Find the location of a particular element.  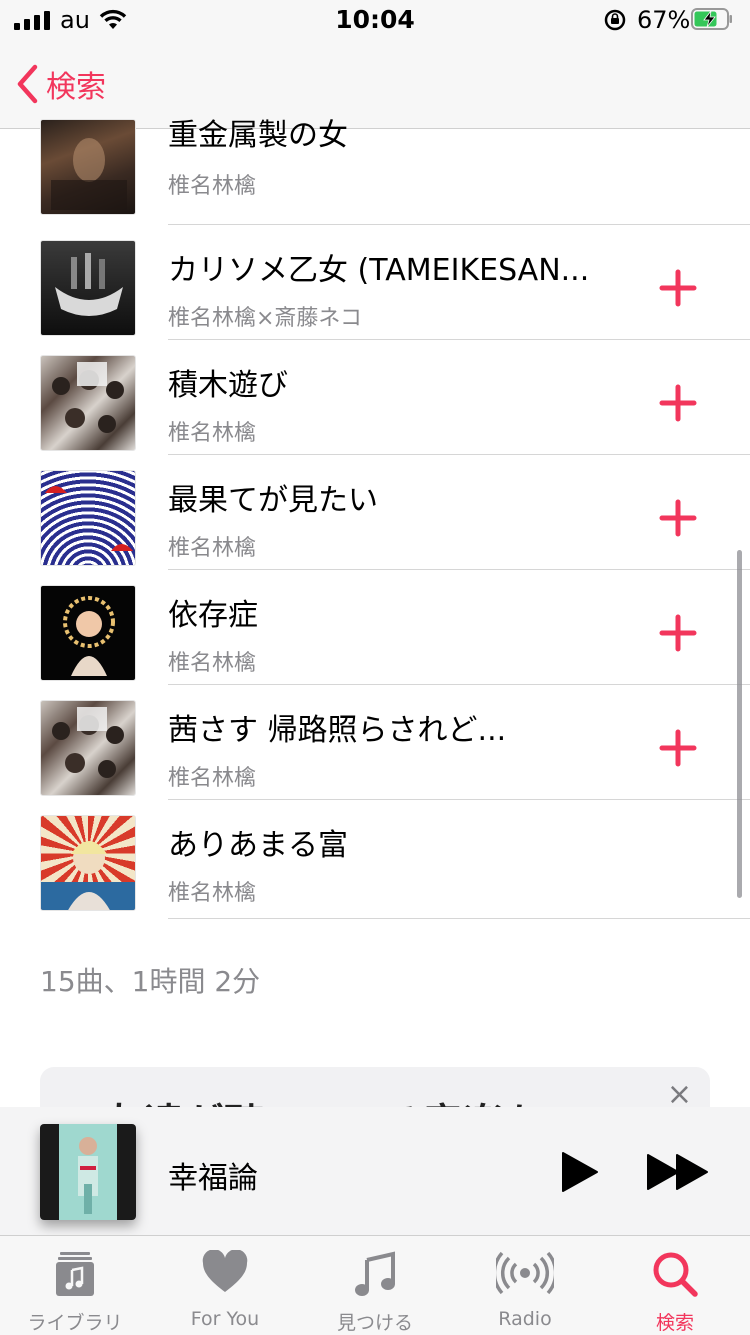

list-item: カリソメ乙女 (TAMEIKESAN... 椎名林檎×斎藤ネコ is located at coordinates (375, 282).